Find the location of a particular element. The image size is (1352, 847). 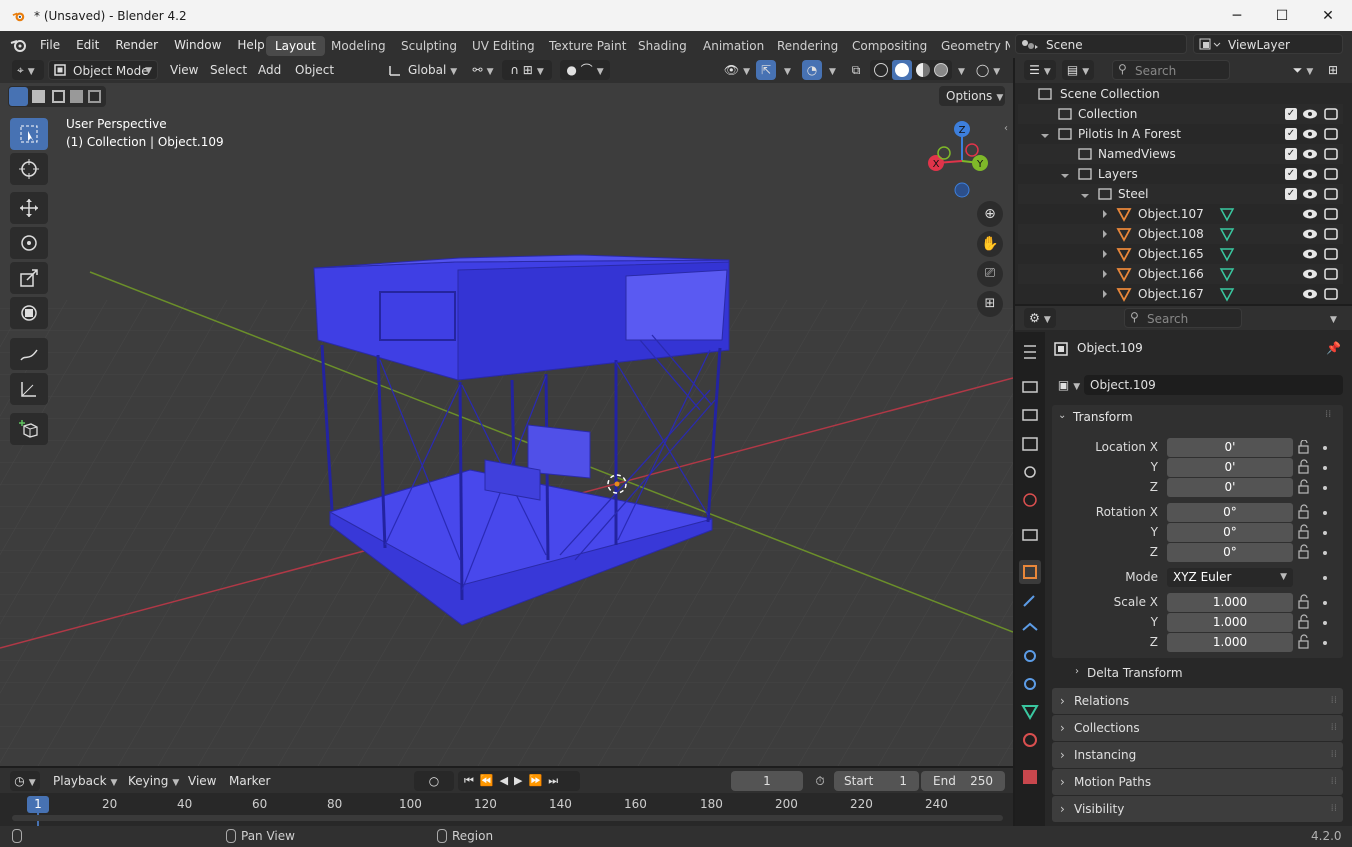

rotation-y-field: 0° is located at coordinates (1230, 532).